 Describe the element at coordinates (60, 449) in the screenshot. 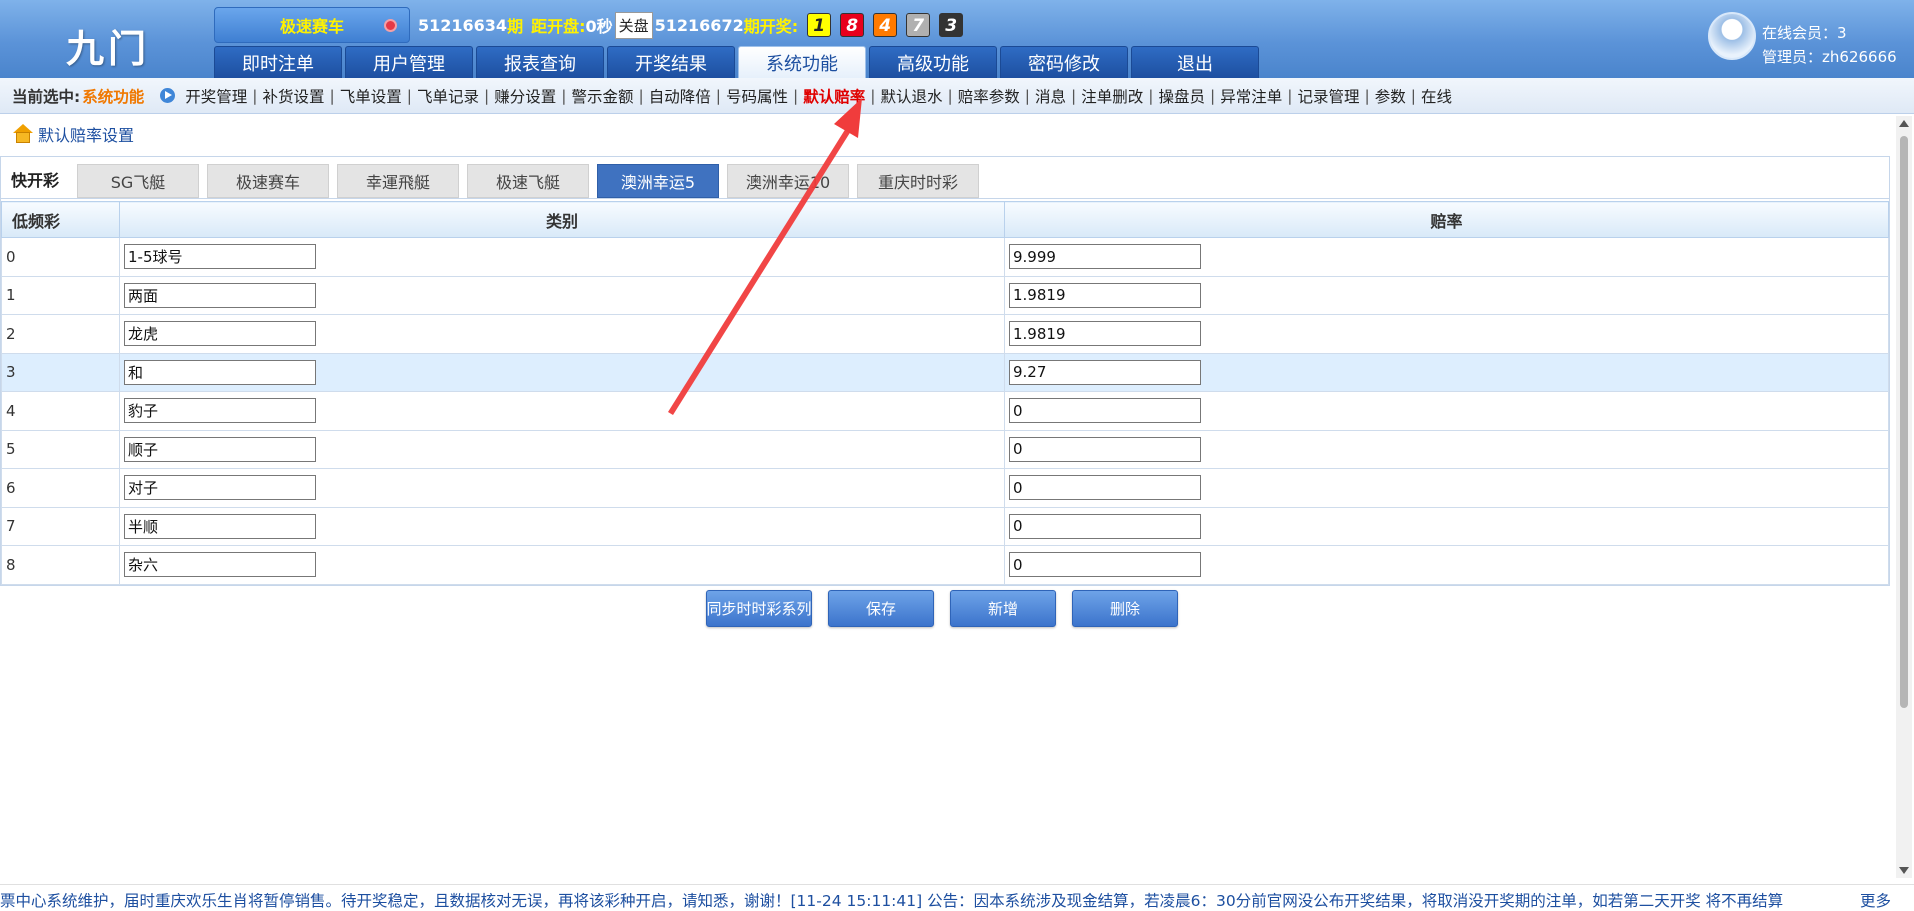

I see `row-index: 5` at that location.